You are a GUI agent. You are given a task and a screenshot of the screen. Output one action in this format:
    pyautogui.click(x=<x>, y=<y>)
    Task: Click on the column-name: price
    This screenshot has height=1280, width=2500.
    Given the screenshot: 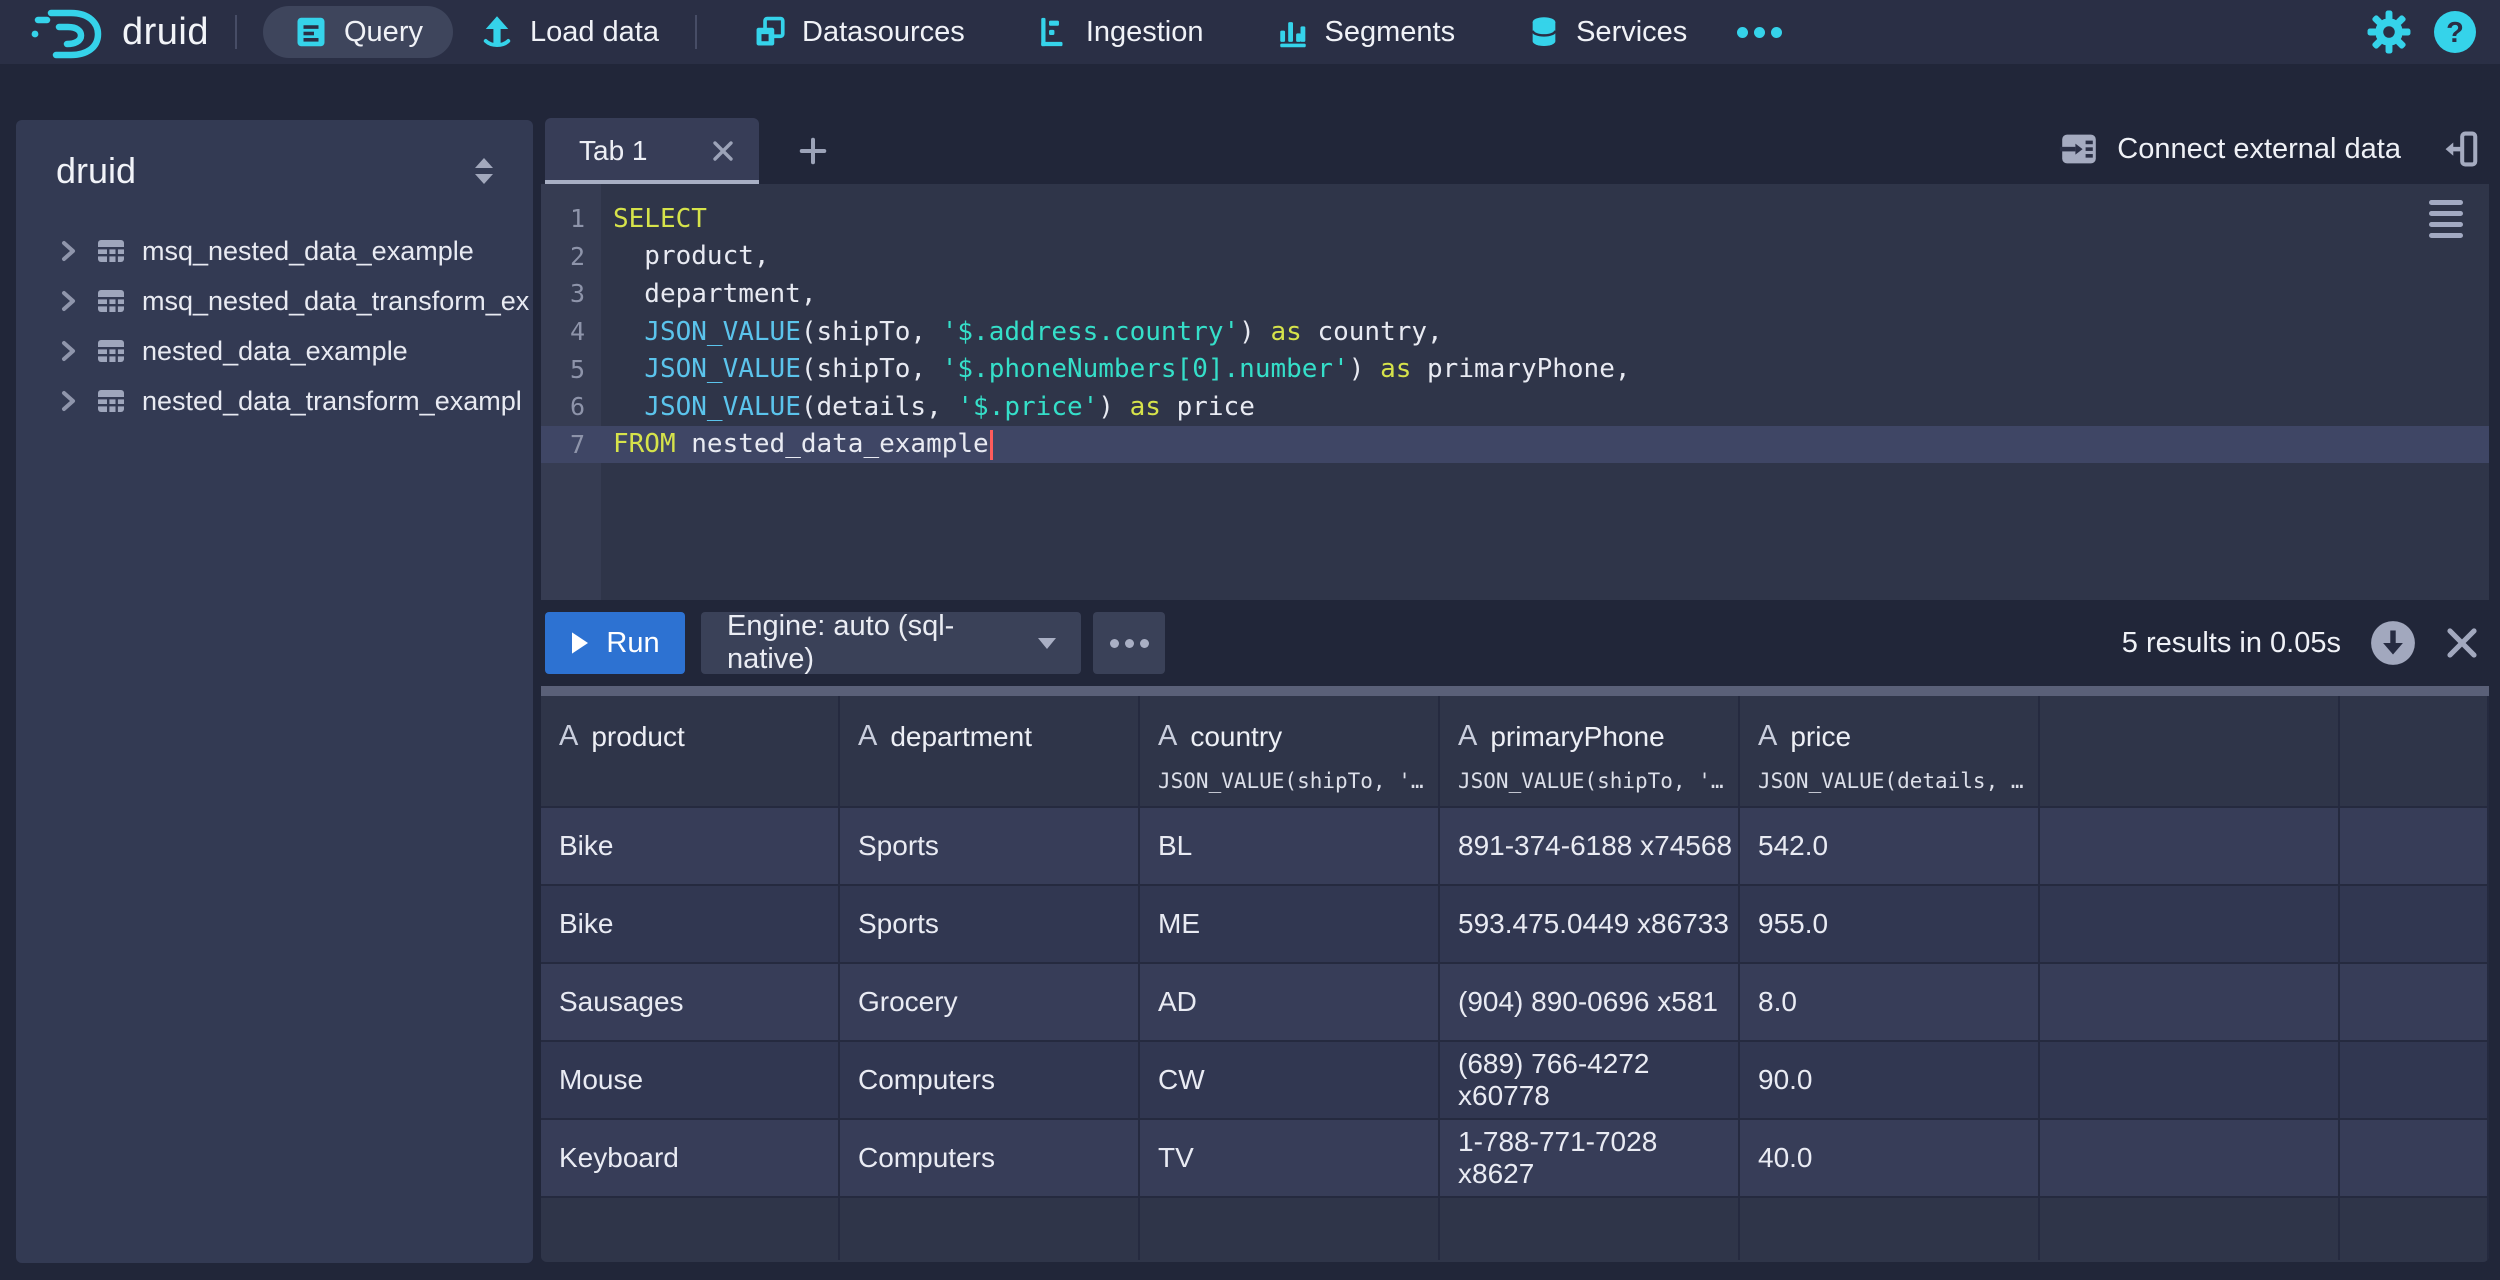 What is the action you would take?
    pyautogui.click(x=1821, y=736)
    